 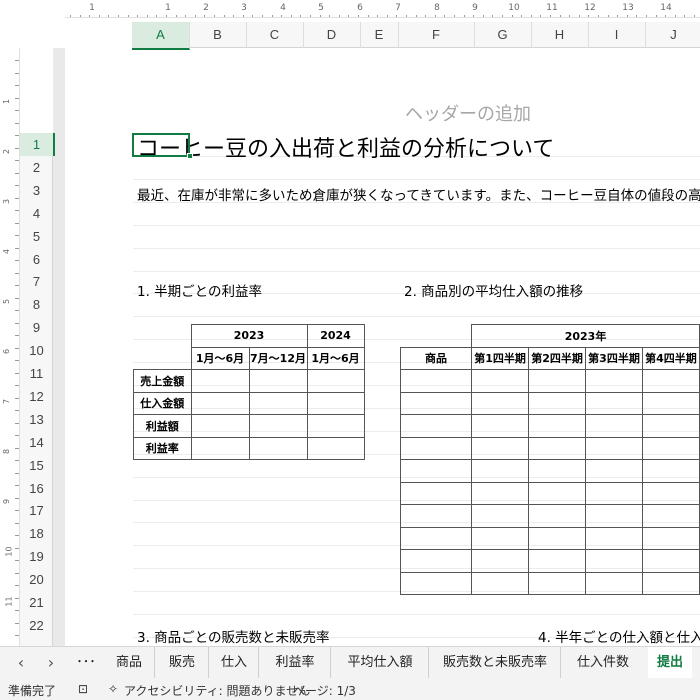 I want to click on more-sheets-button: ･･･, so click(x=86, y=662).